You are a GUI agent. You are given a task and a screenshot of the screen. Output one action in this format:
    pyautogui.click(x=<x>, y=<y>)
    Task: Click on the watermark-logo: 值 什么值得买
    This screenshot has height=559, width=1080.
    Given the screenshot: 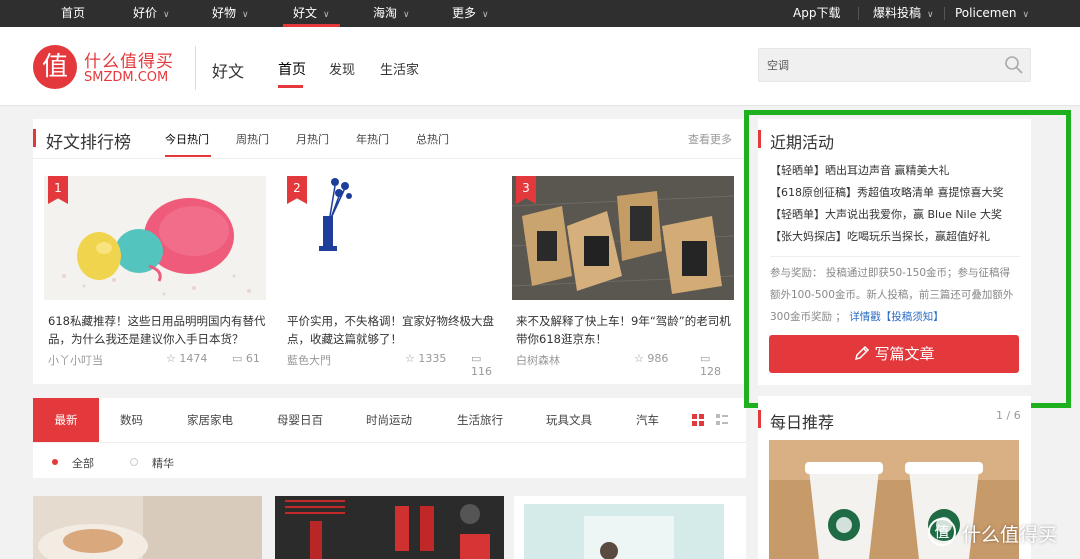 What is the action you would take?
    pyautogui.click(x=1003, y=534)
    